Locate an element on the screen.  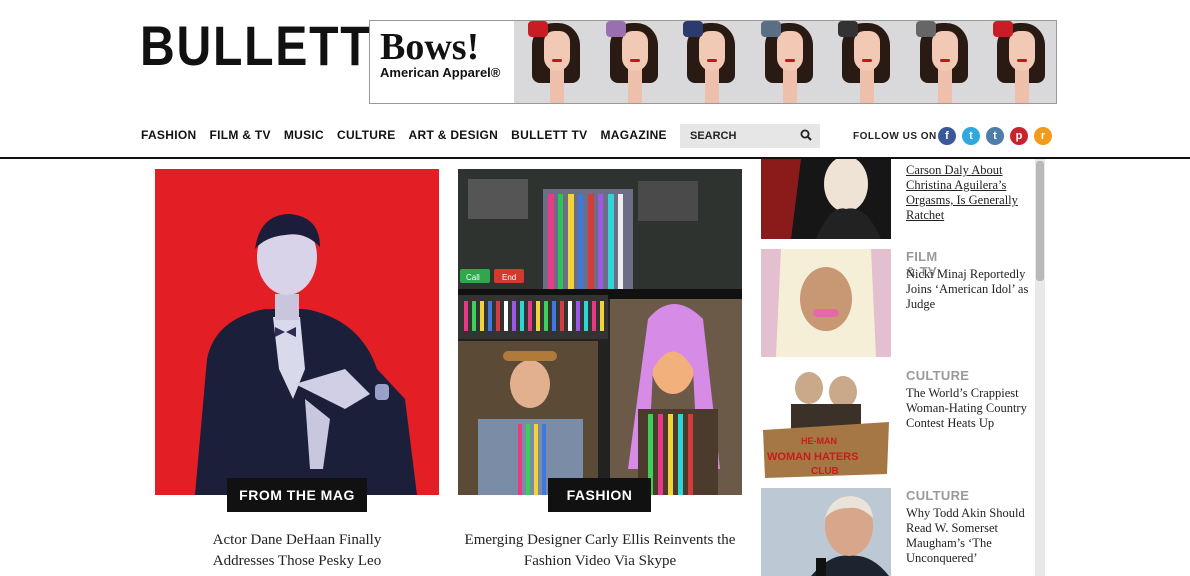
banner-ad: Bows! American Apparel® is located at coordinates (713, 62).